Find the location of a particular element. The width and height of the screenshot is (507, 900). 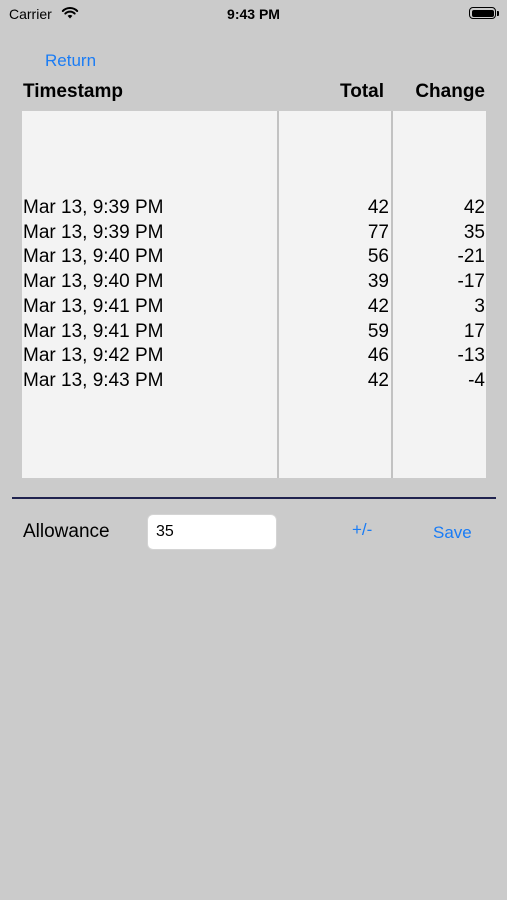

status-bar: Carrier 9:43 PM is located at coordinates (253, 14).